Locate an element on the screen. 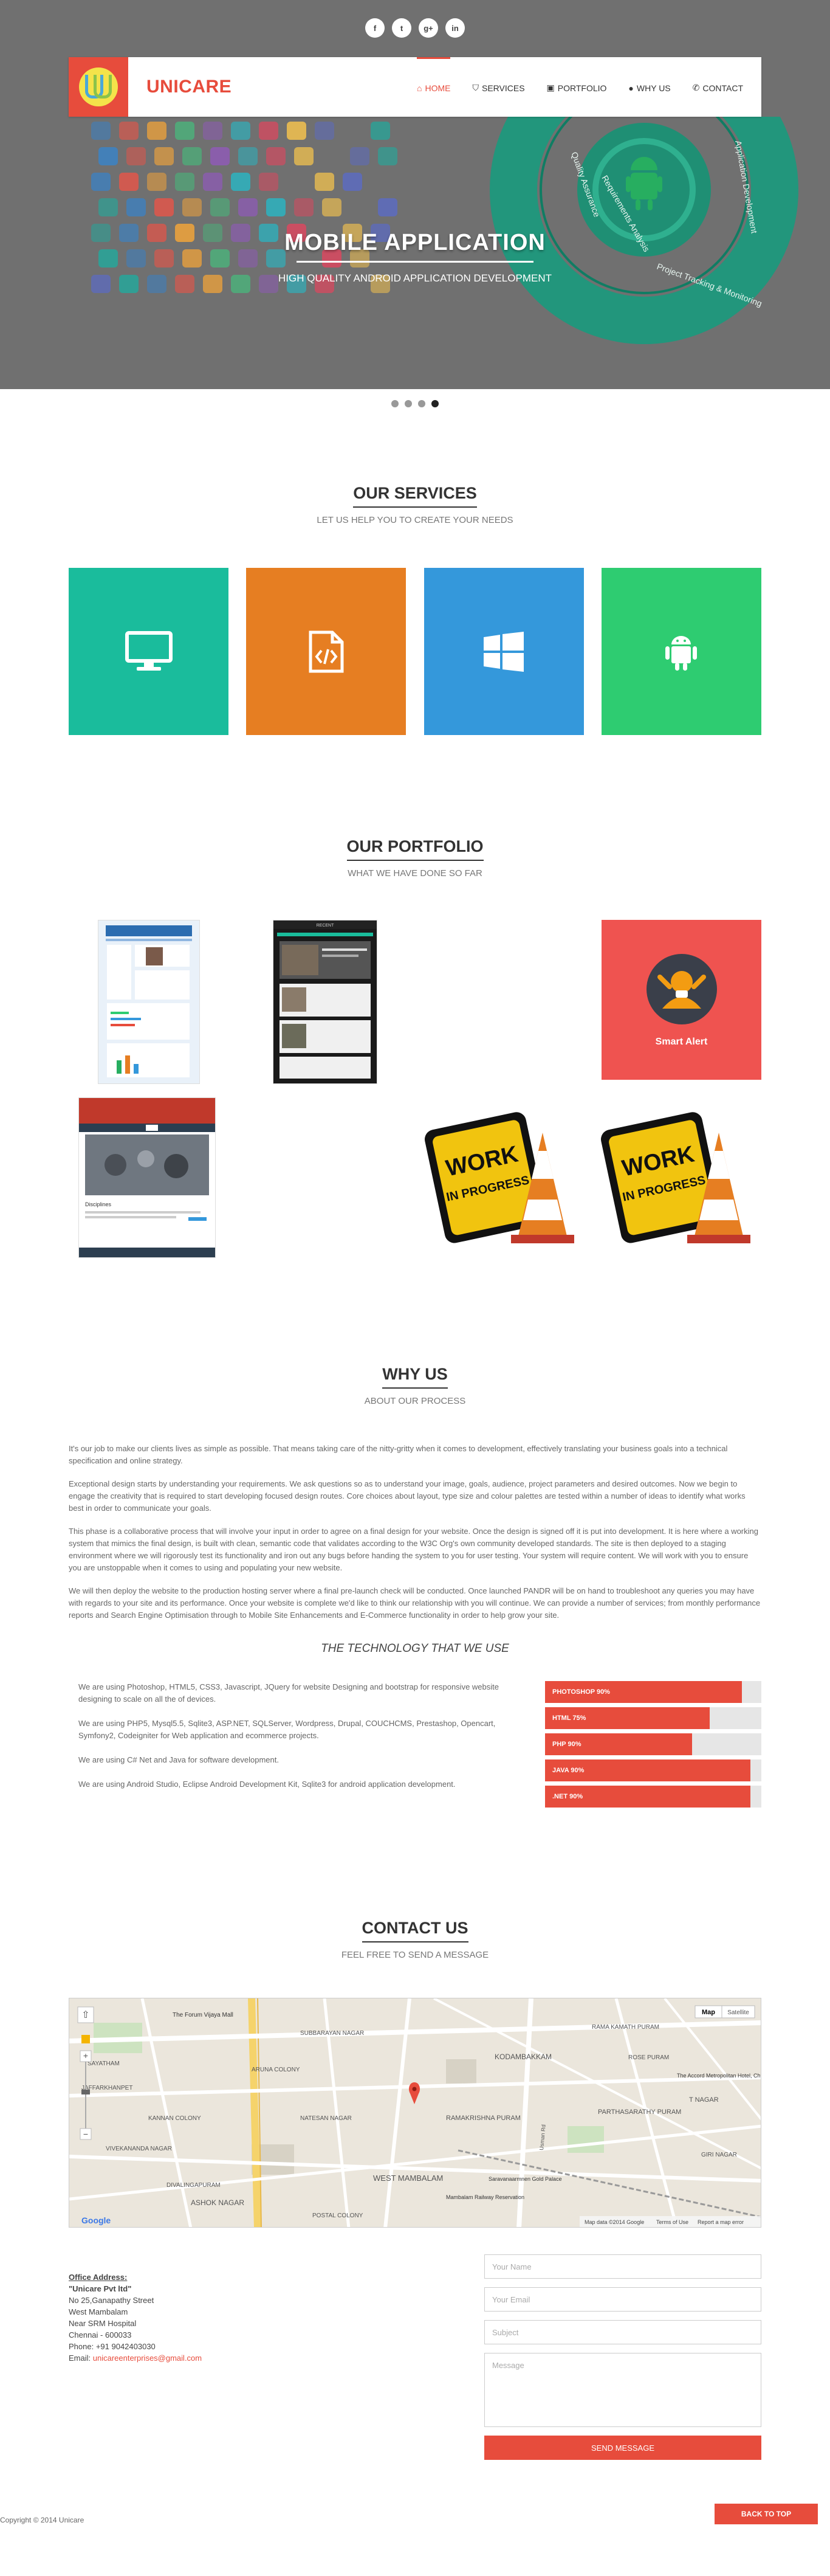 The width and height of the screenshot is (830, 2576). whyus-subtitle: ABOUT OUR PROCESS is located at coordinates (415, 1401).